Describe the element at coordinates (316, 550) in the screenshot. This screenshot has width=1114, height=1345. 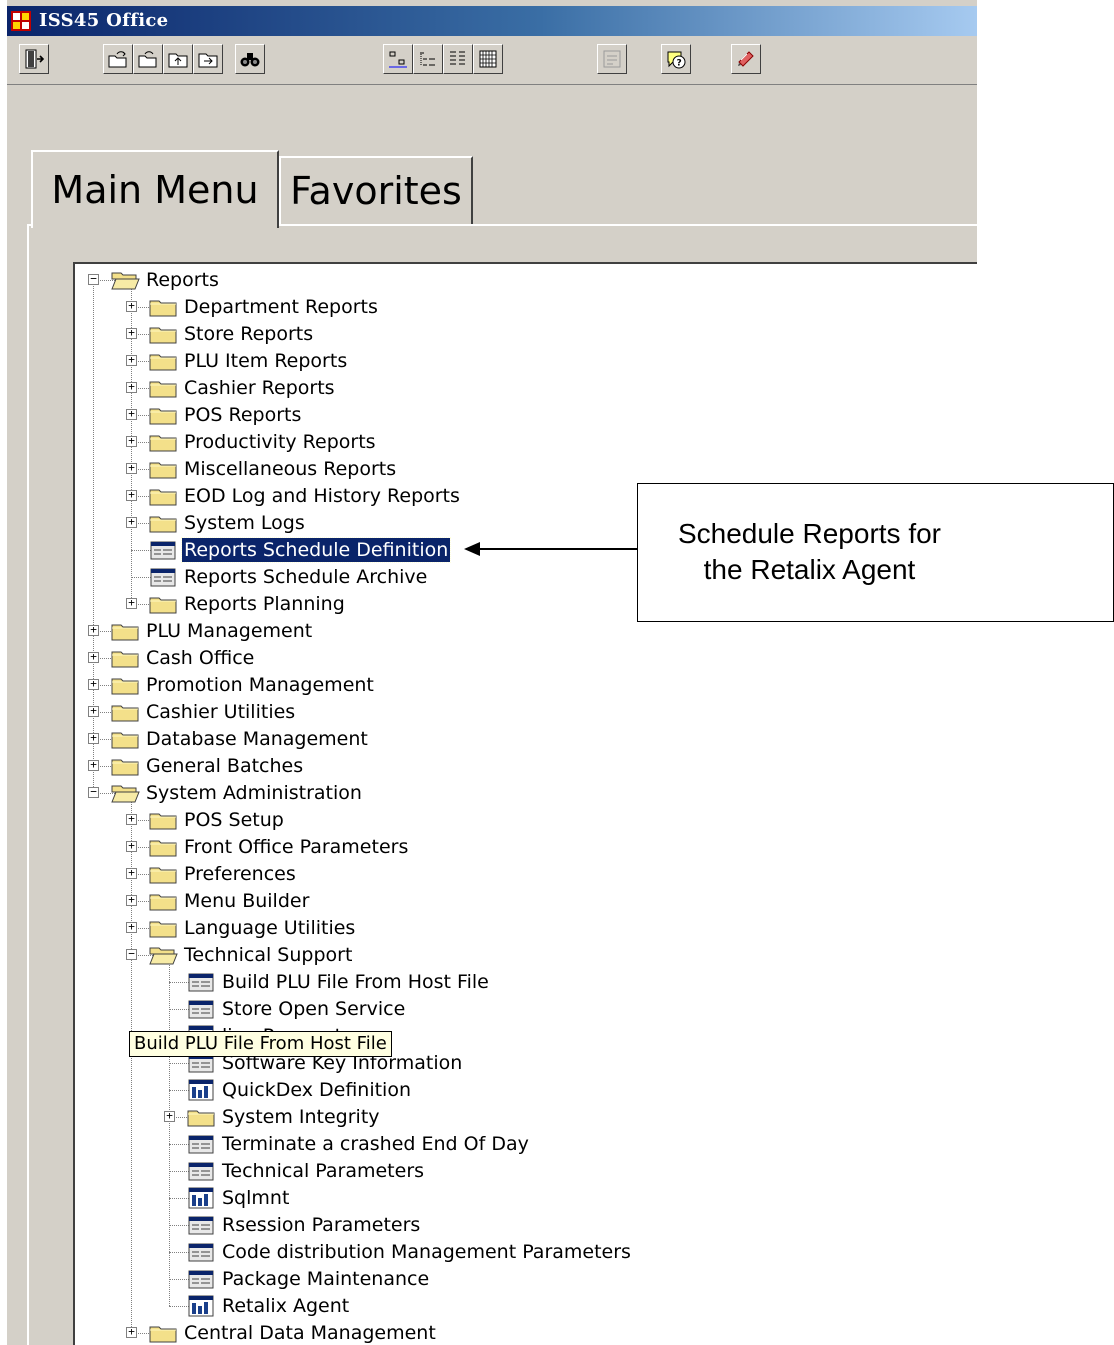
I see `tree-item-label: Reports Schedule Definition` at that location.